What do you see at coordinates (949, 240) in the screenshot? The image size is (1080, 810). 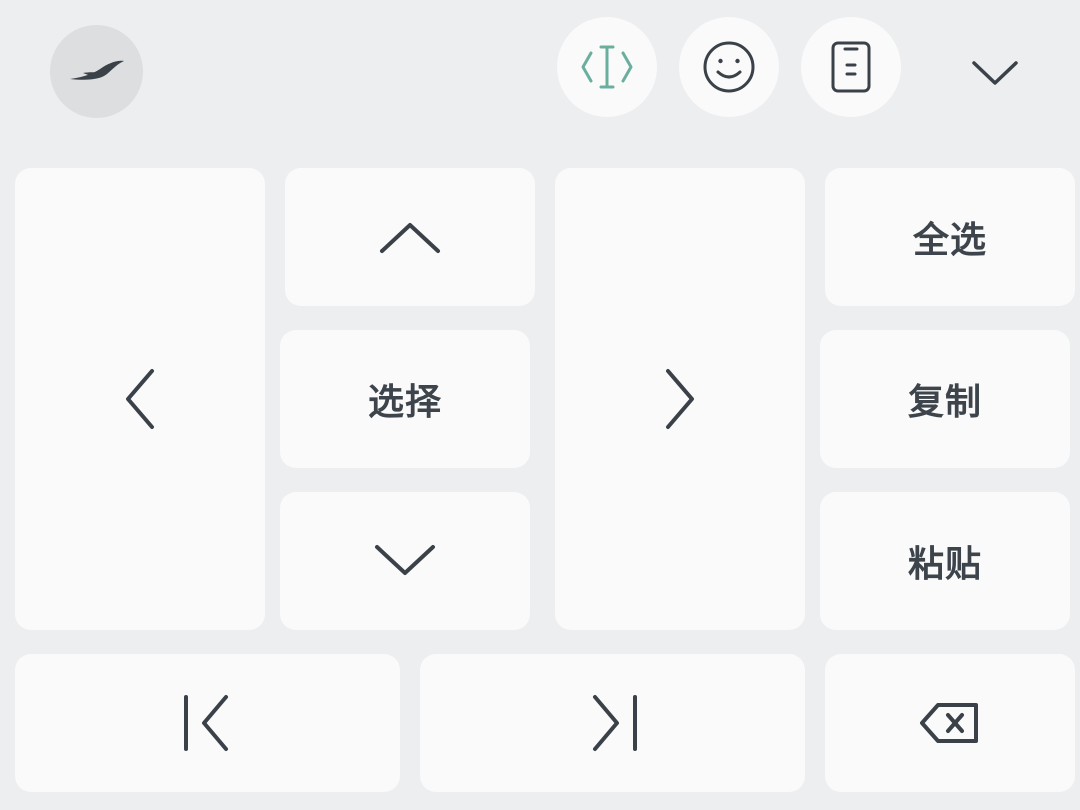 I see `select-all-key-label: 全选` at bounding box center [949, 240].